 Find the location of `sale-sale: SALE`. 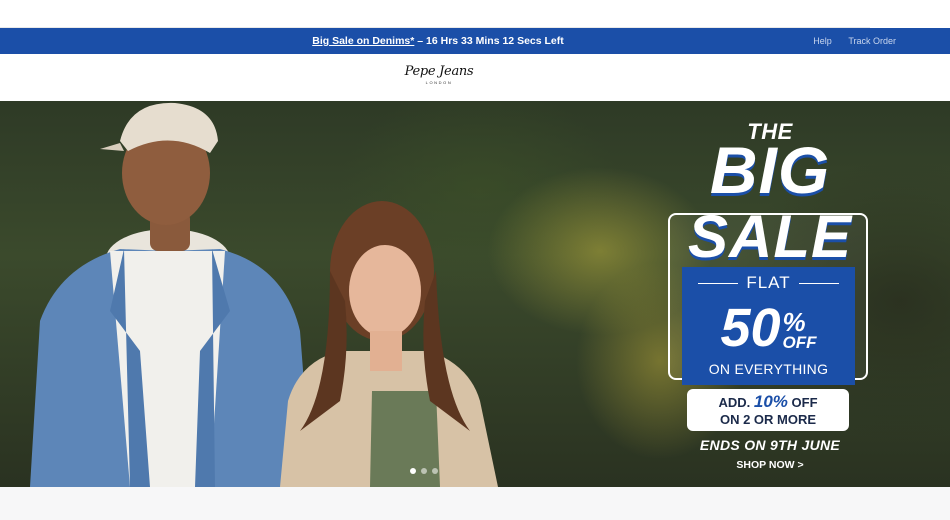

sale-sale: SALE is located at coordinates (770, 236).